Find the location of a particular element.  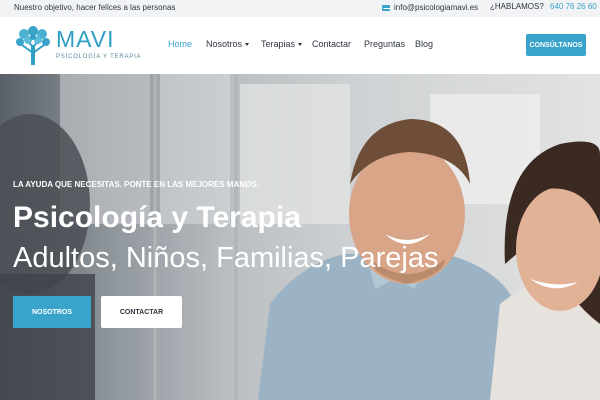

nav-terapias: Terapias is located at coordinates (282, 44).